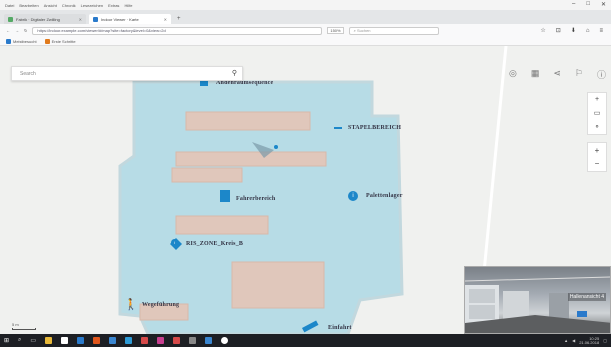 The width and height of the screenshot is (611, 347). I want to click on panorama-preview: Hallenansicht 4, so click(537, 300).